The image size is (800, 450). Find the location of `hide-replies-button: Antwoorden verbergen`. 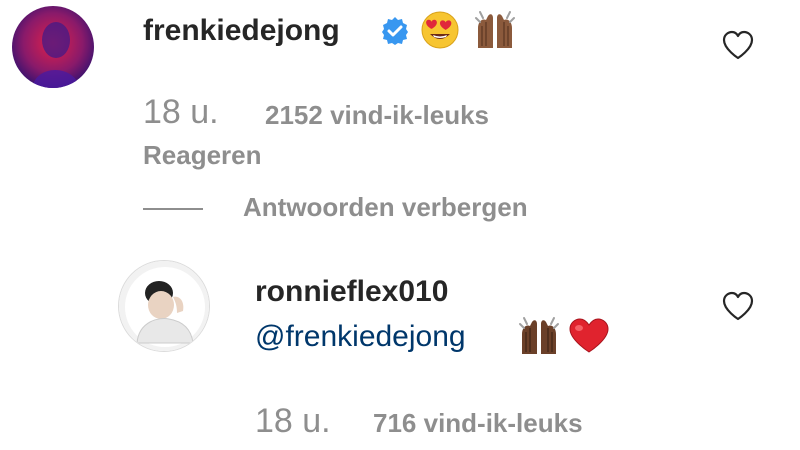

hide-replies-button: Antwoorden verbergen is located at coordinates (385, 207).